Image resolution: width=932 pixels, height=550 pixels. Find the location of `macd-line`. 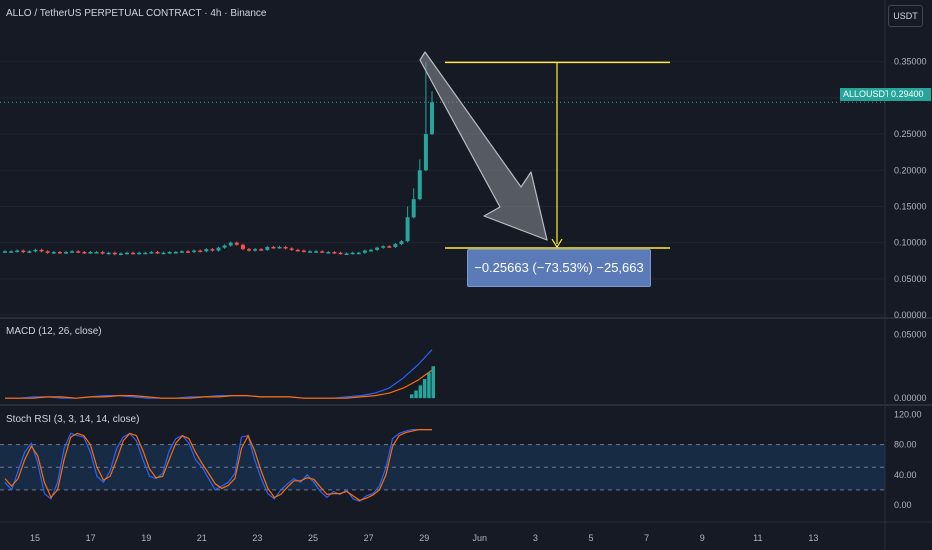

macd-line is located at coordinates (219, 374).